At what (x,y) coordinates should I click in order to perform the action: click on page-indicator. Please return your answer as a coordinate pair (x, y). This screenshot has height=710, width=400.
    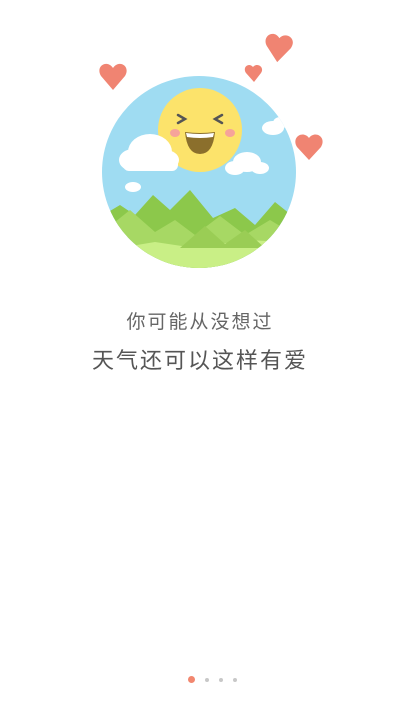
    Looking at the image, I should click on (200, 679).